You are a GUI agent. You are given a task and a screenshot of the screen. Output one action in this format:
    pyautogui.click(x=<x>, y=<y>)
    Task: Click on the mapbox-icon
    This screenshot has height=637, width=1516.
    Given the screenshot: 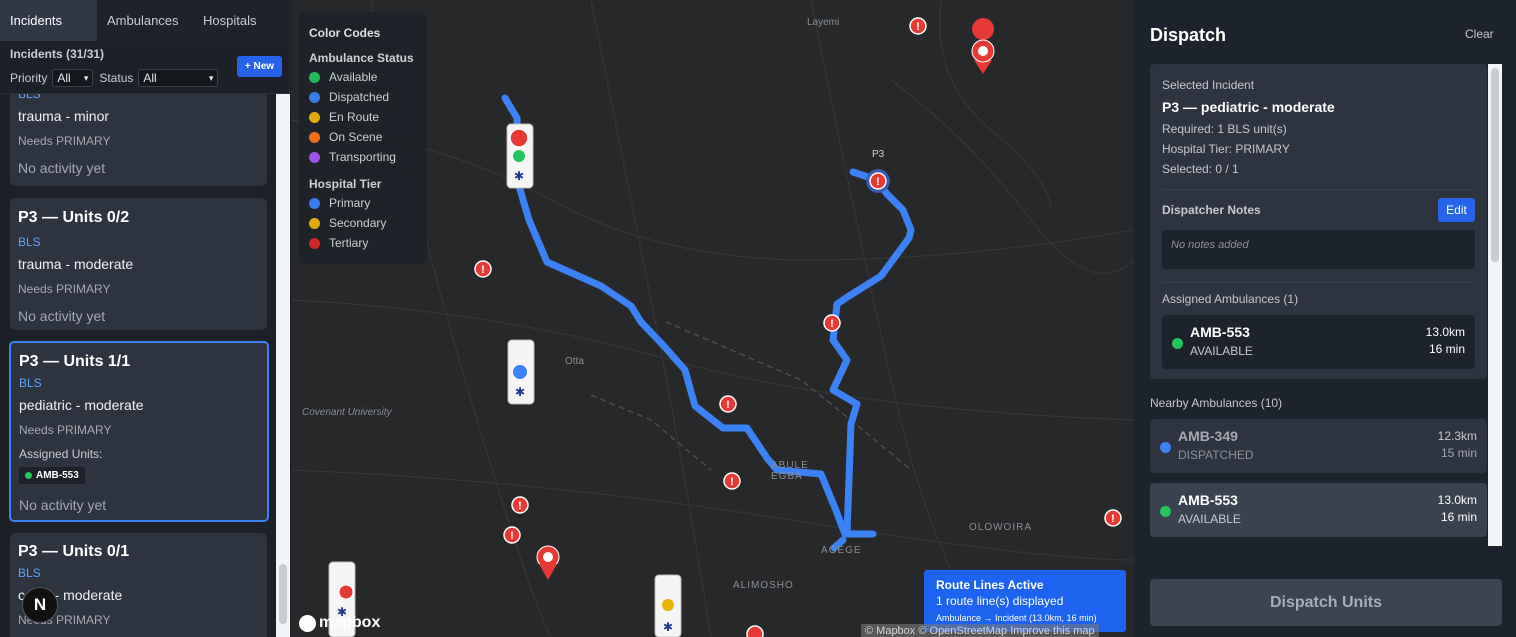 What is the action you would take?
    pyautogui.click(x=307, y=623)
    